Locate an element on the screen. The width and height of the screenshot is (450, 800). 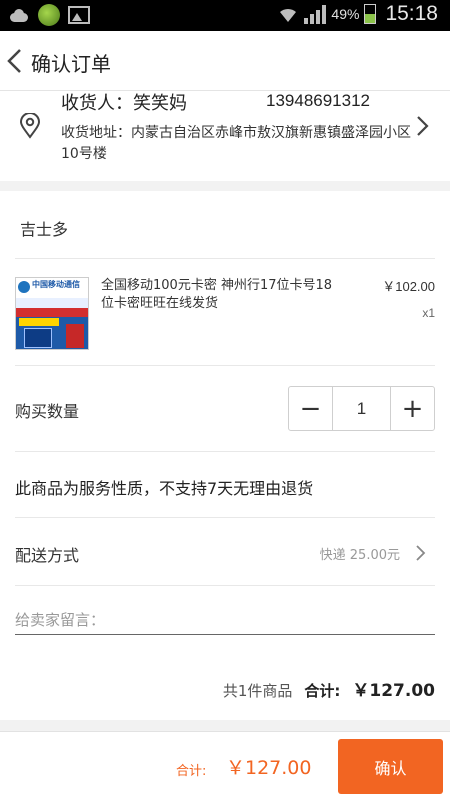
battery-percent: 49% is located at coordinates (345, 14).